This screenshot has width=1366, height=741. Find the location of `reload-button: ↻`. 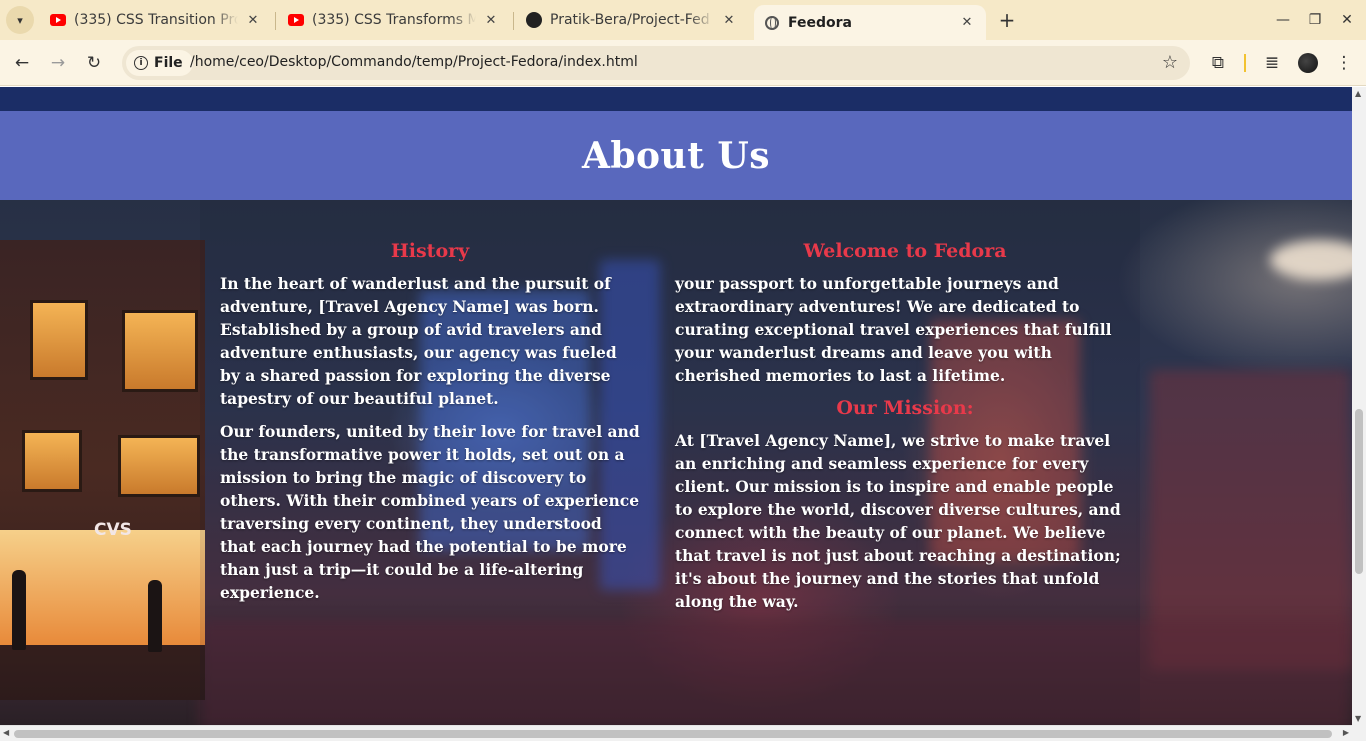

reload-button: ↻ is located at coordinates (94, 63).